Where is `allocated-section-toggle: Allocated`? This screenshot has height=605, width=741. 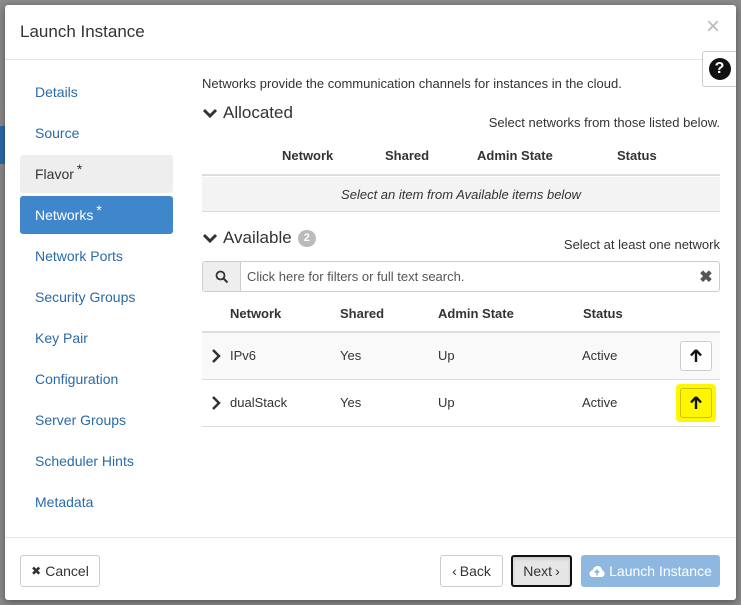 allocated-section-toggle: Allocated is located at coordinates (247, 113).